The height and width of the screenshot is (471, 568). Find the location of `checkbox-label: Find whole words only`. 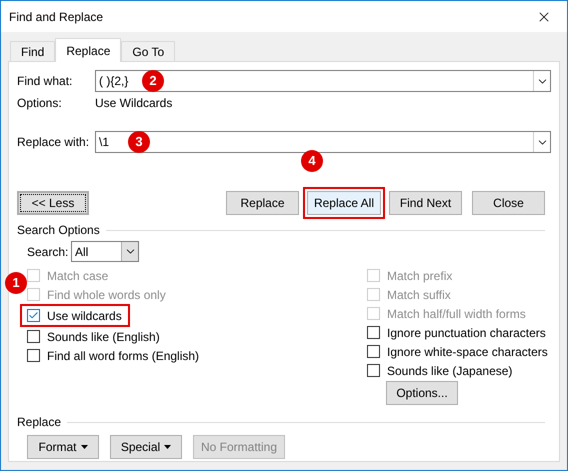

checkbox-label: Find whole words only is located at coordinates (106, 295).